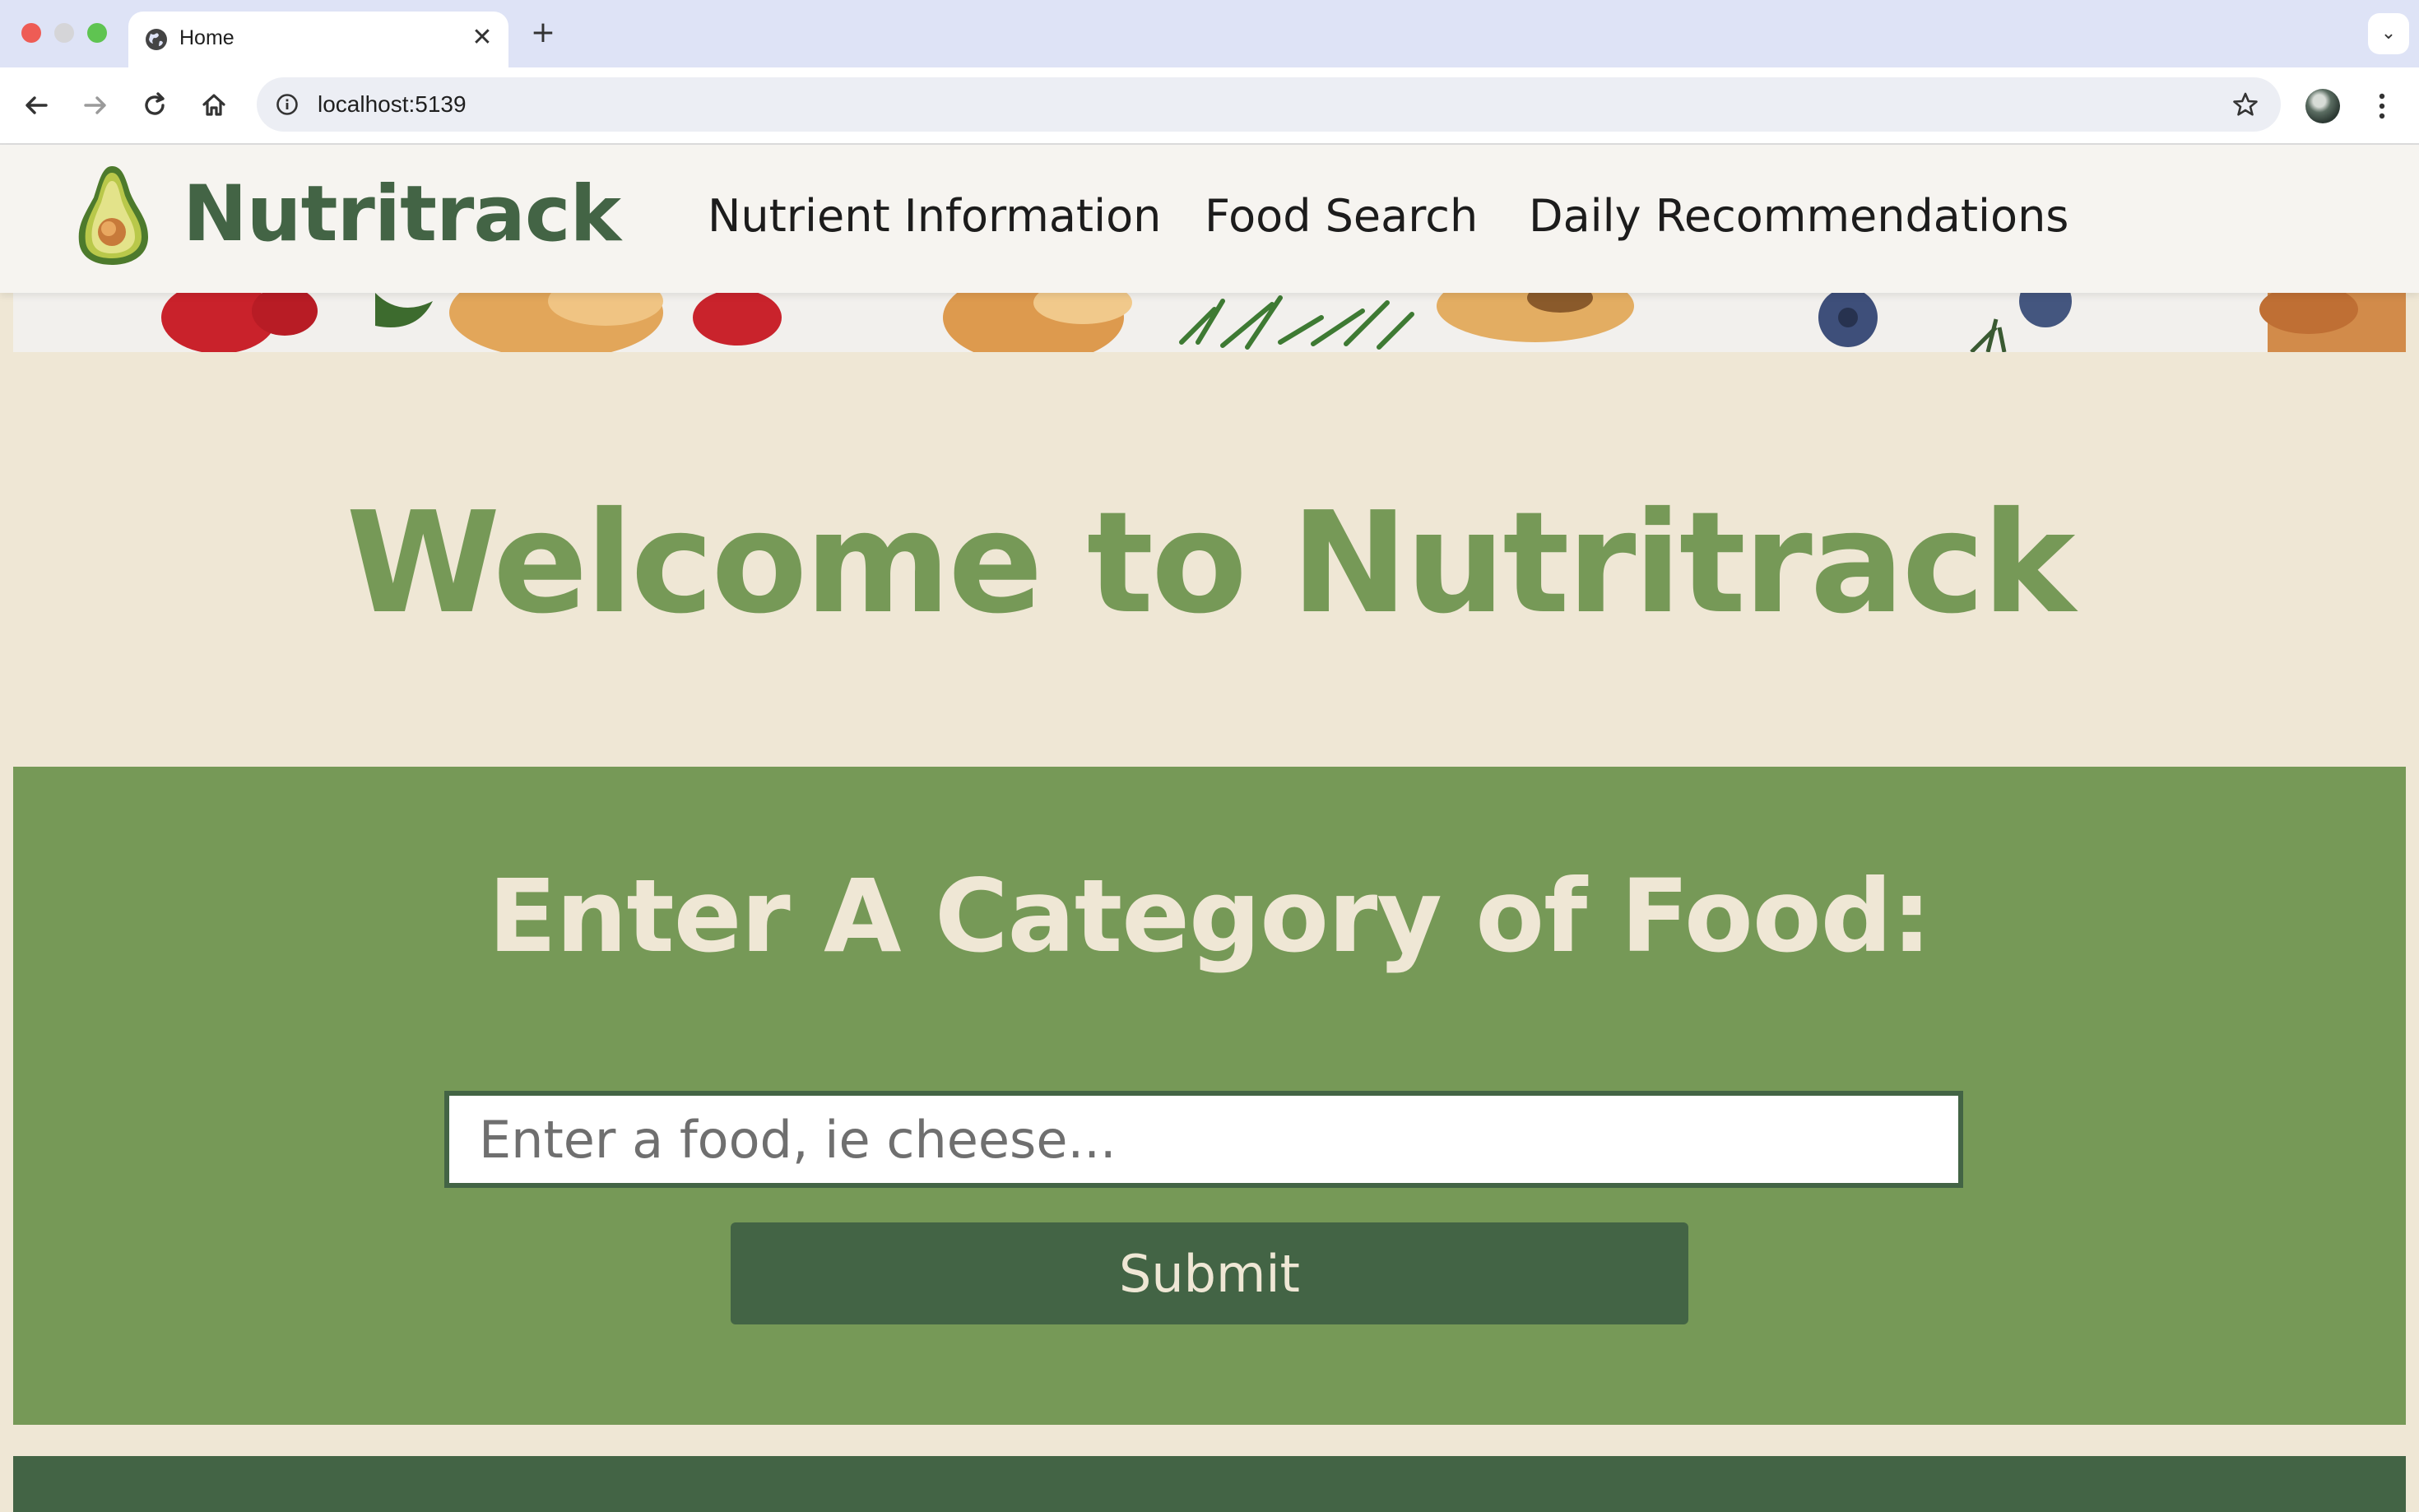 The image size is (2419, 1512). Describe the element at coordinates (1209, 1484) in the screenshot. I see `footer-section` at that location.